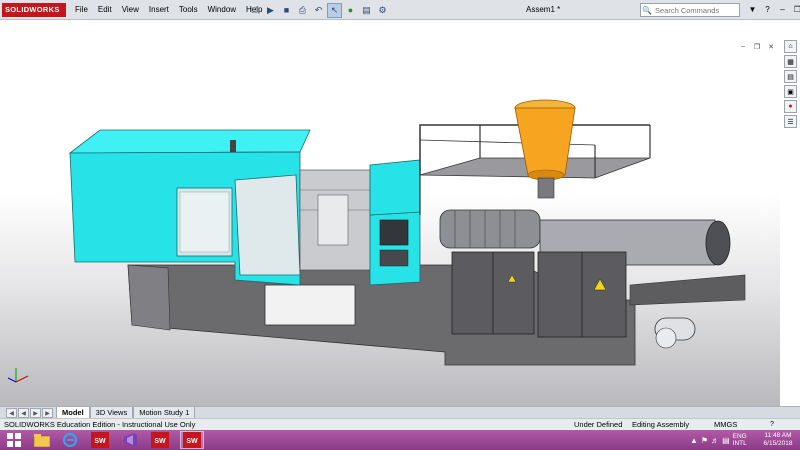 The image size is (800, 450). What do you see at coordinates (704, 440) in the screenshot?
I see `action-center-icon: ⚑` at bounding box center [704, 440].